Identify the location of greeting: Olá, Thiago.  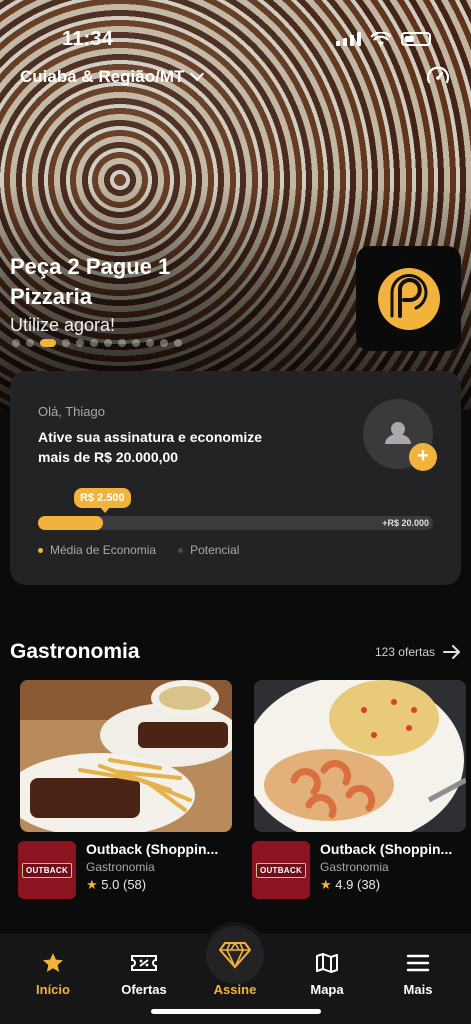
(71, 411).